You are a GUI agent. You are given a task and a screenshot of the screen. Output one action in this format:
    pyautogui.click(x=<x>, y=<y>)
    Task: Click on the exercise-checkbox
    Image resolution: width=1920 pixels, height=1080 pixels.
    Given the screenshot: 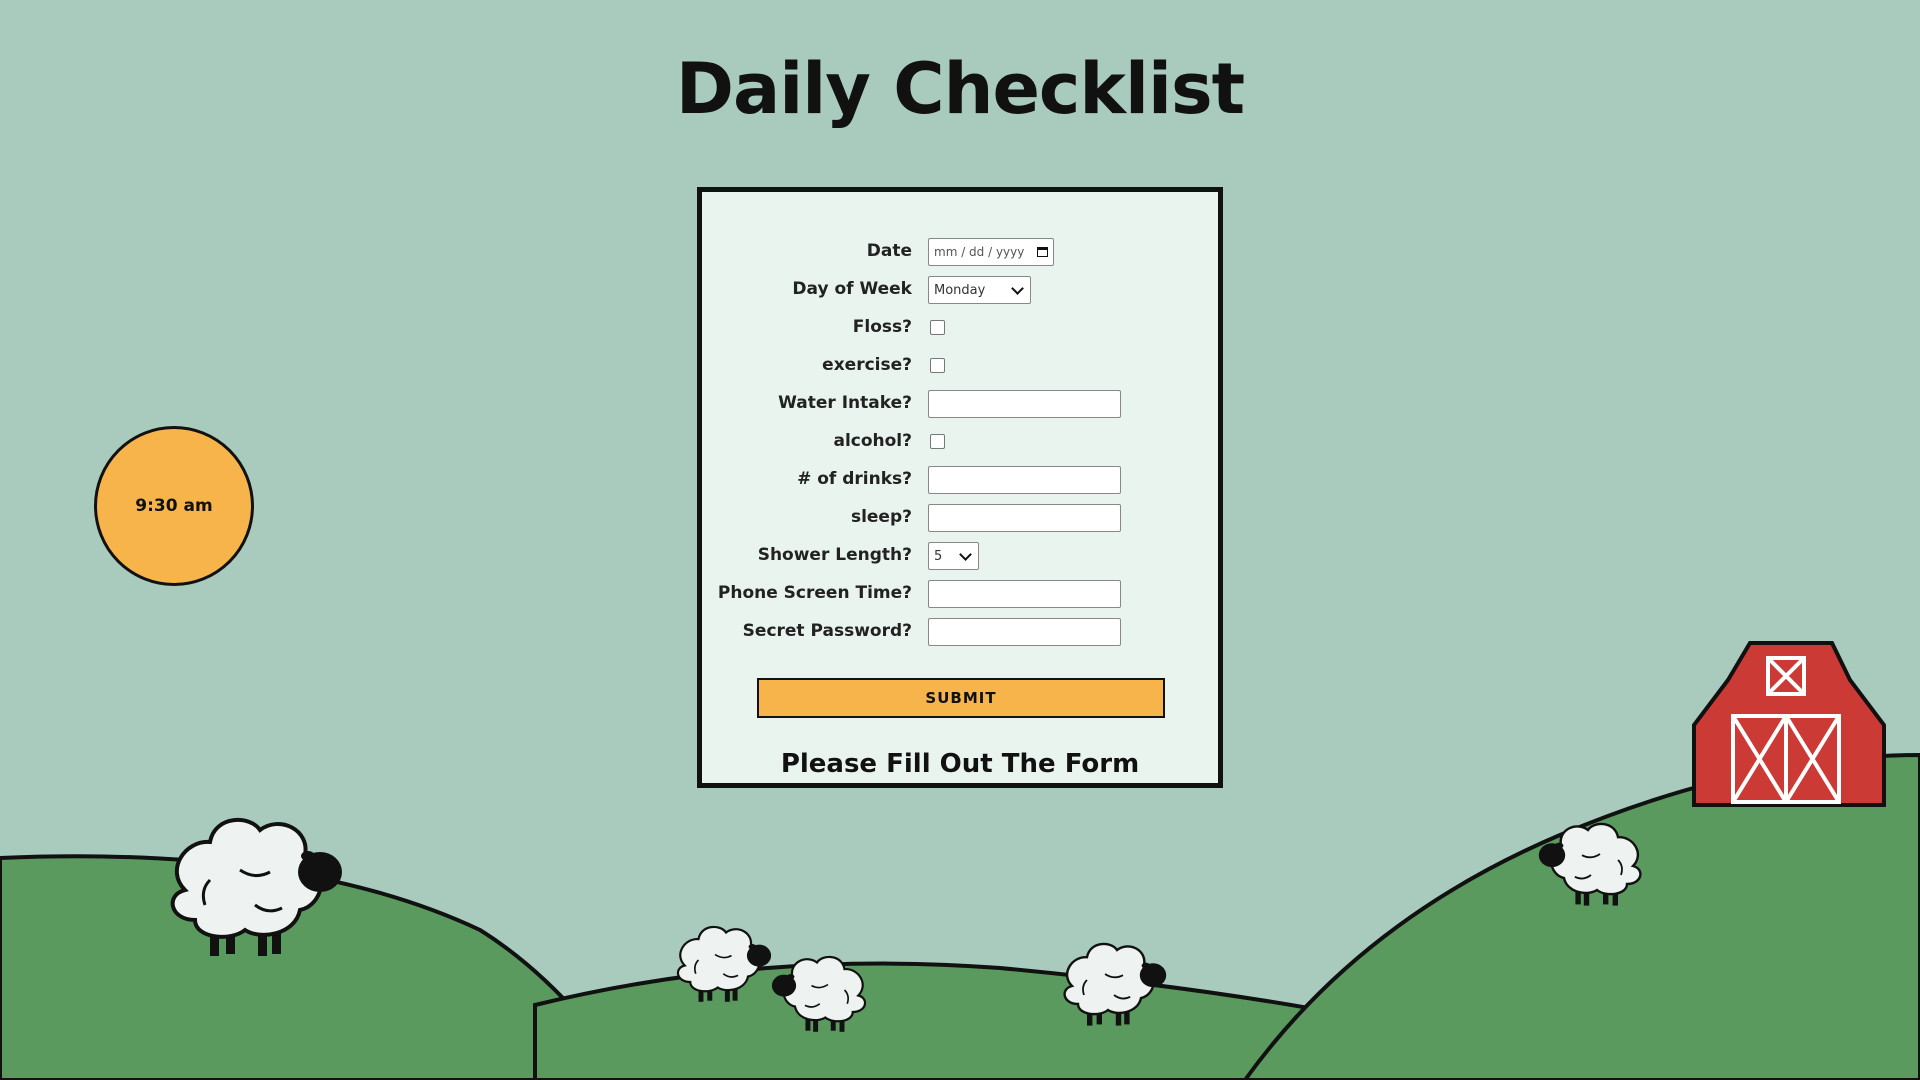 What is the action you would take?
    pyautogui.click(x=937, y=365)
    